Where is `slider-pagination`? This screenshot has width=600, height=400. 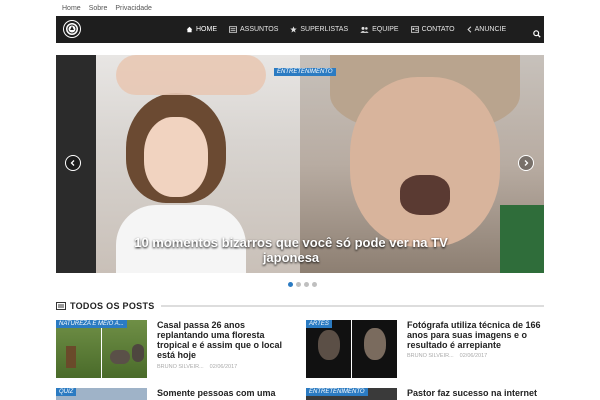
slider-pagination is located at coordinates (302, 284).